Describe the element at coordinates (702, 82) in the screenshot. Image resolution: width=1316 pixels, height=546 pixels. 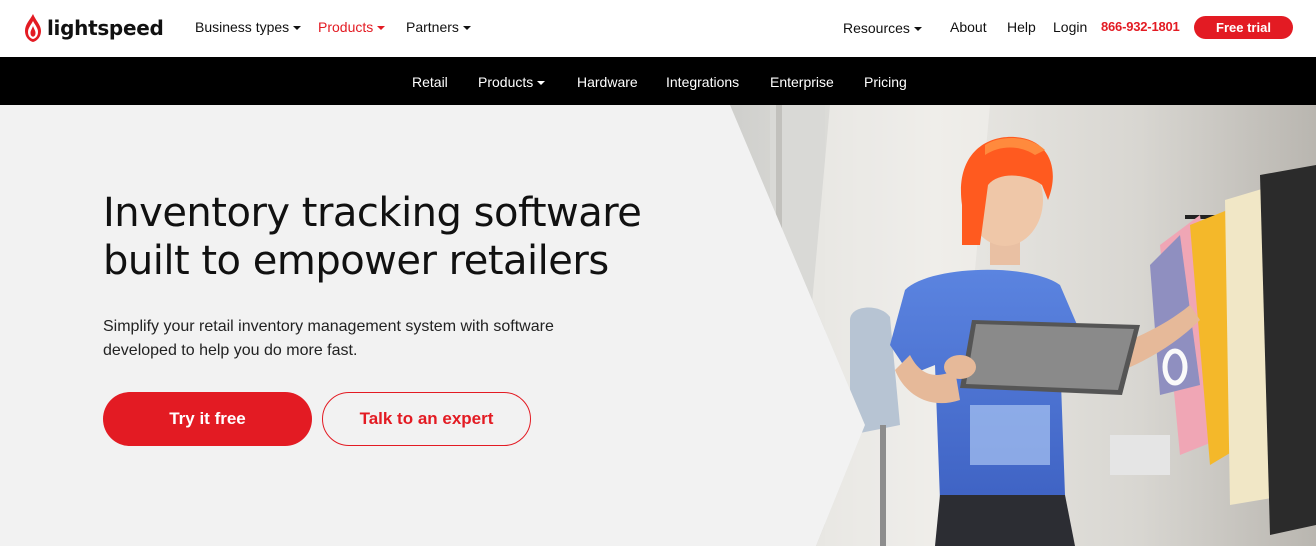
I see `subnav-integrations: Integrations` at that location.